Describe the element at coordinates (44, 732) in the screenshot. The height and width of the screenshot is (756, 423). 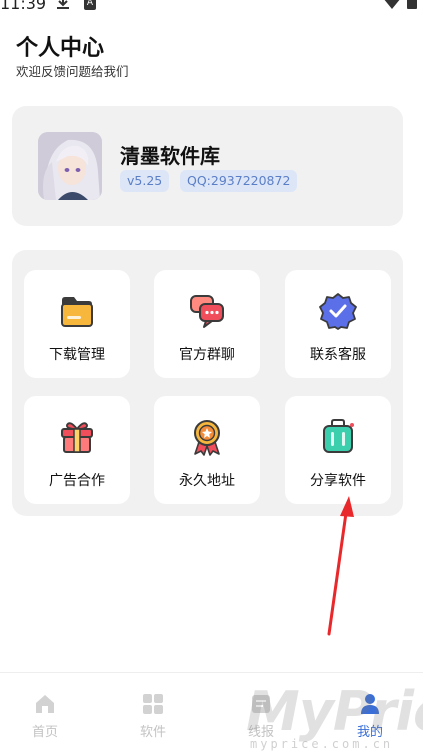
I see `tab-label: 首页` at that location.